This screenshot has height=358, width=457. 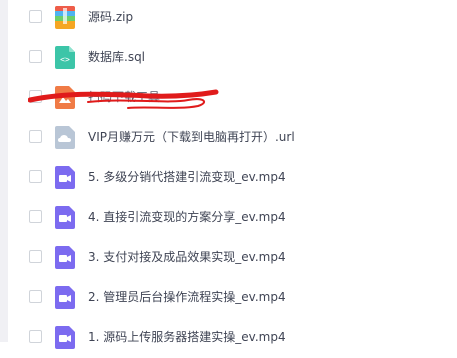 I want to click on cloud-link-icon, so click(x=65, y=137).